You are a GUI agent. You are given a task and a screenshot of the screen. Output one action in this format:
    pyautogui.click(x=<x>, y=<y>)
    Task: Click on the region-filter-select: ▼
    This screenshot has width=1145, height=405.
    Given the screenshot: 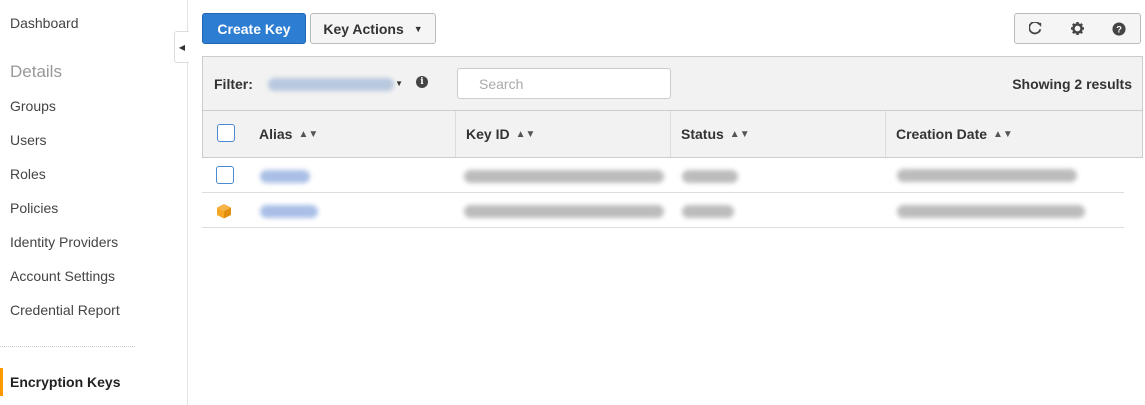 What is the action you would take?
    pyautogui.click(x=335, y=84)
    